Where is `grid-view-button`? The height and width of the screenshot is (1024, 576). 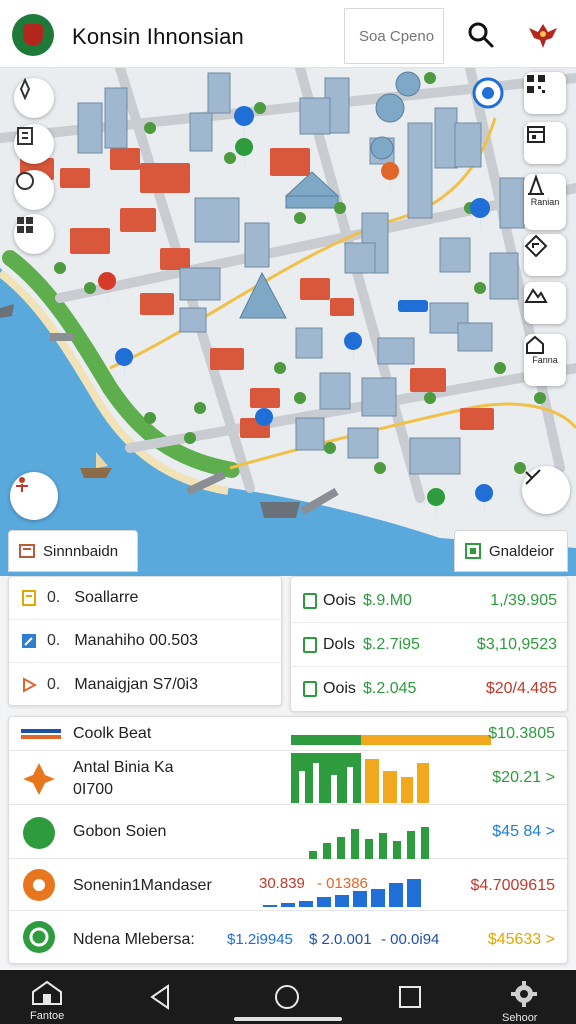 grid-view-button is located at coordinates (34, 234).